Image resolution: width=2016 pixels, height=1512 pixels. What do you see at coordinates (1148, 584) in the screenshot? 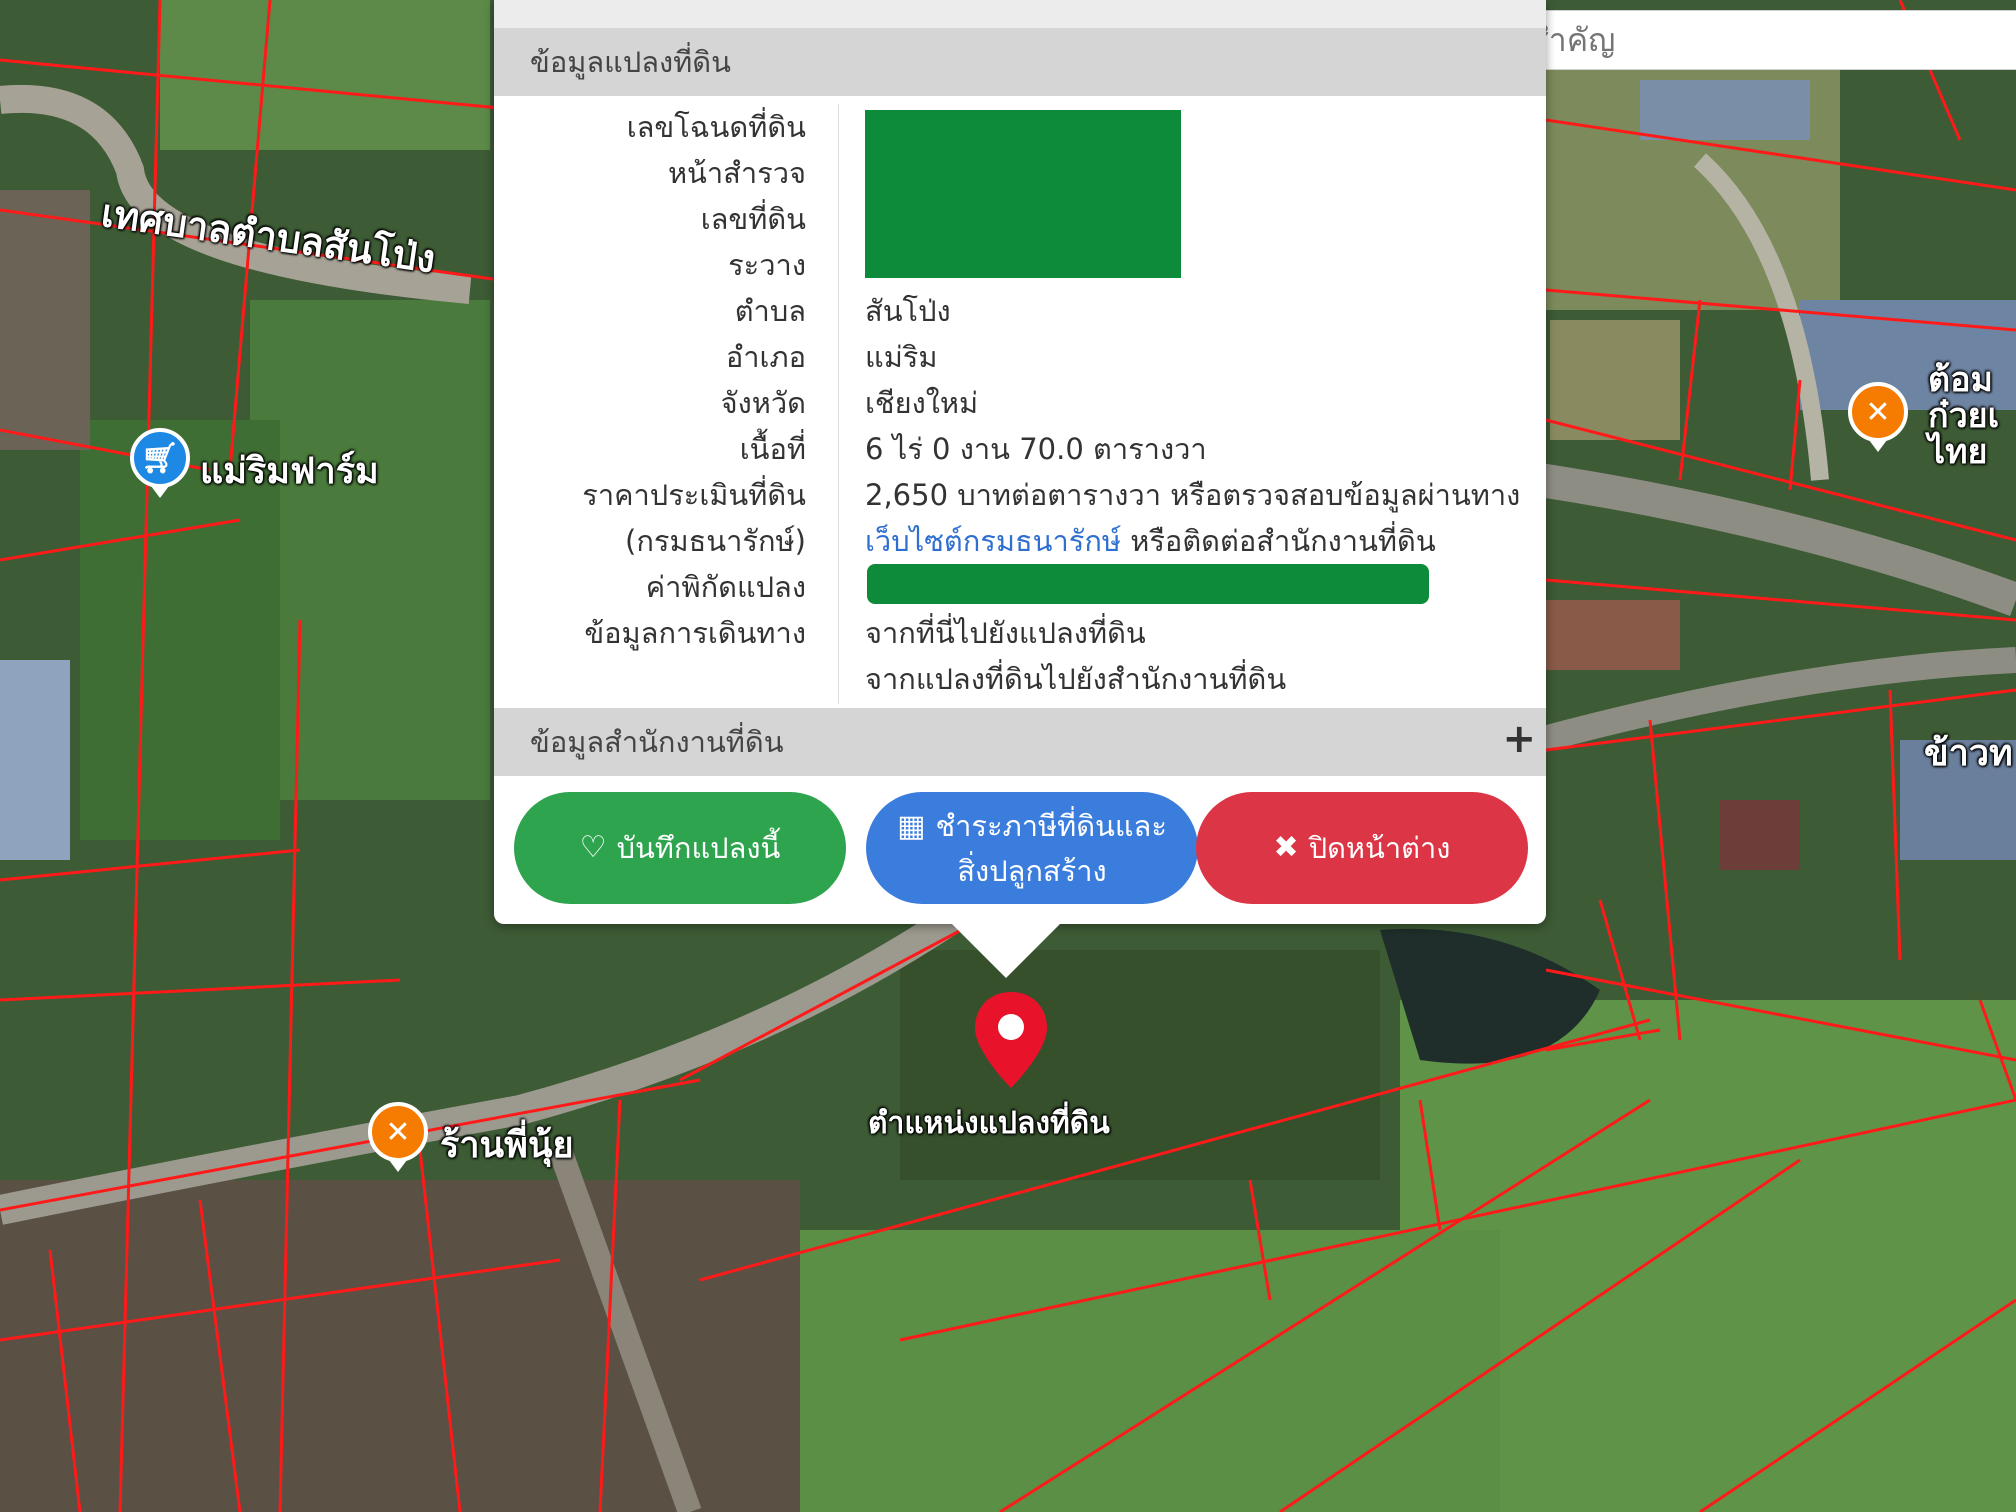
I see `redacted-block-coords` at bounding box center [1148, 584].